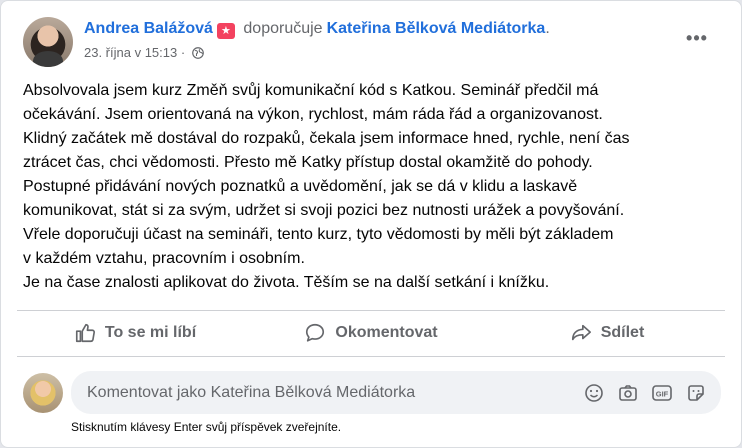 The width and height of the screenshot is (742, 448). I want to click on gif-icon: GIF, so click(662, 393).